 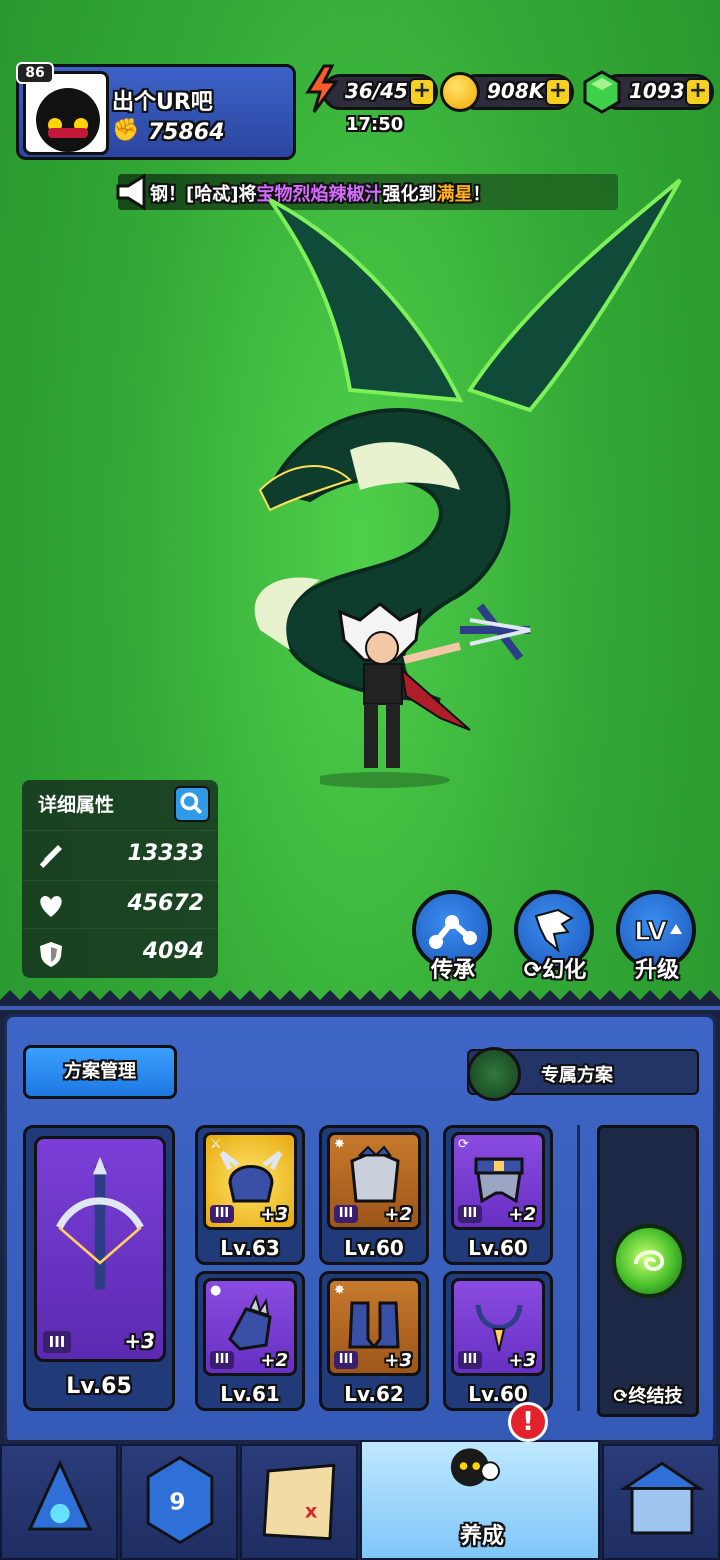 I want to click on transform-label: ⟳幻化, so click(x=555, y=970).